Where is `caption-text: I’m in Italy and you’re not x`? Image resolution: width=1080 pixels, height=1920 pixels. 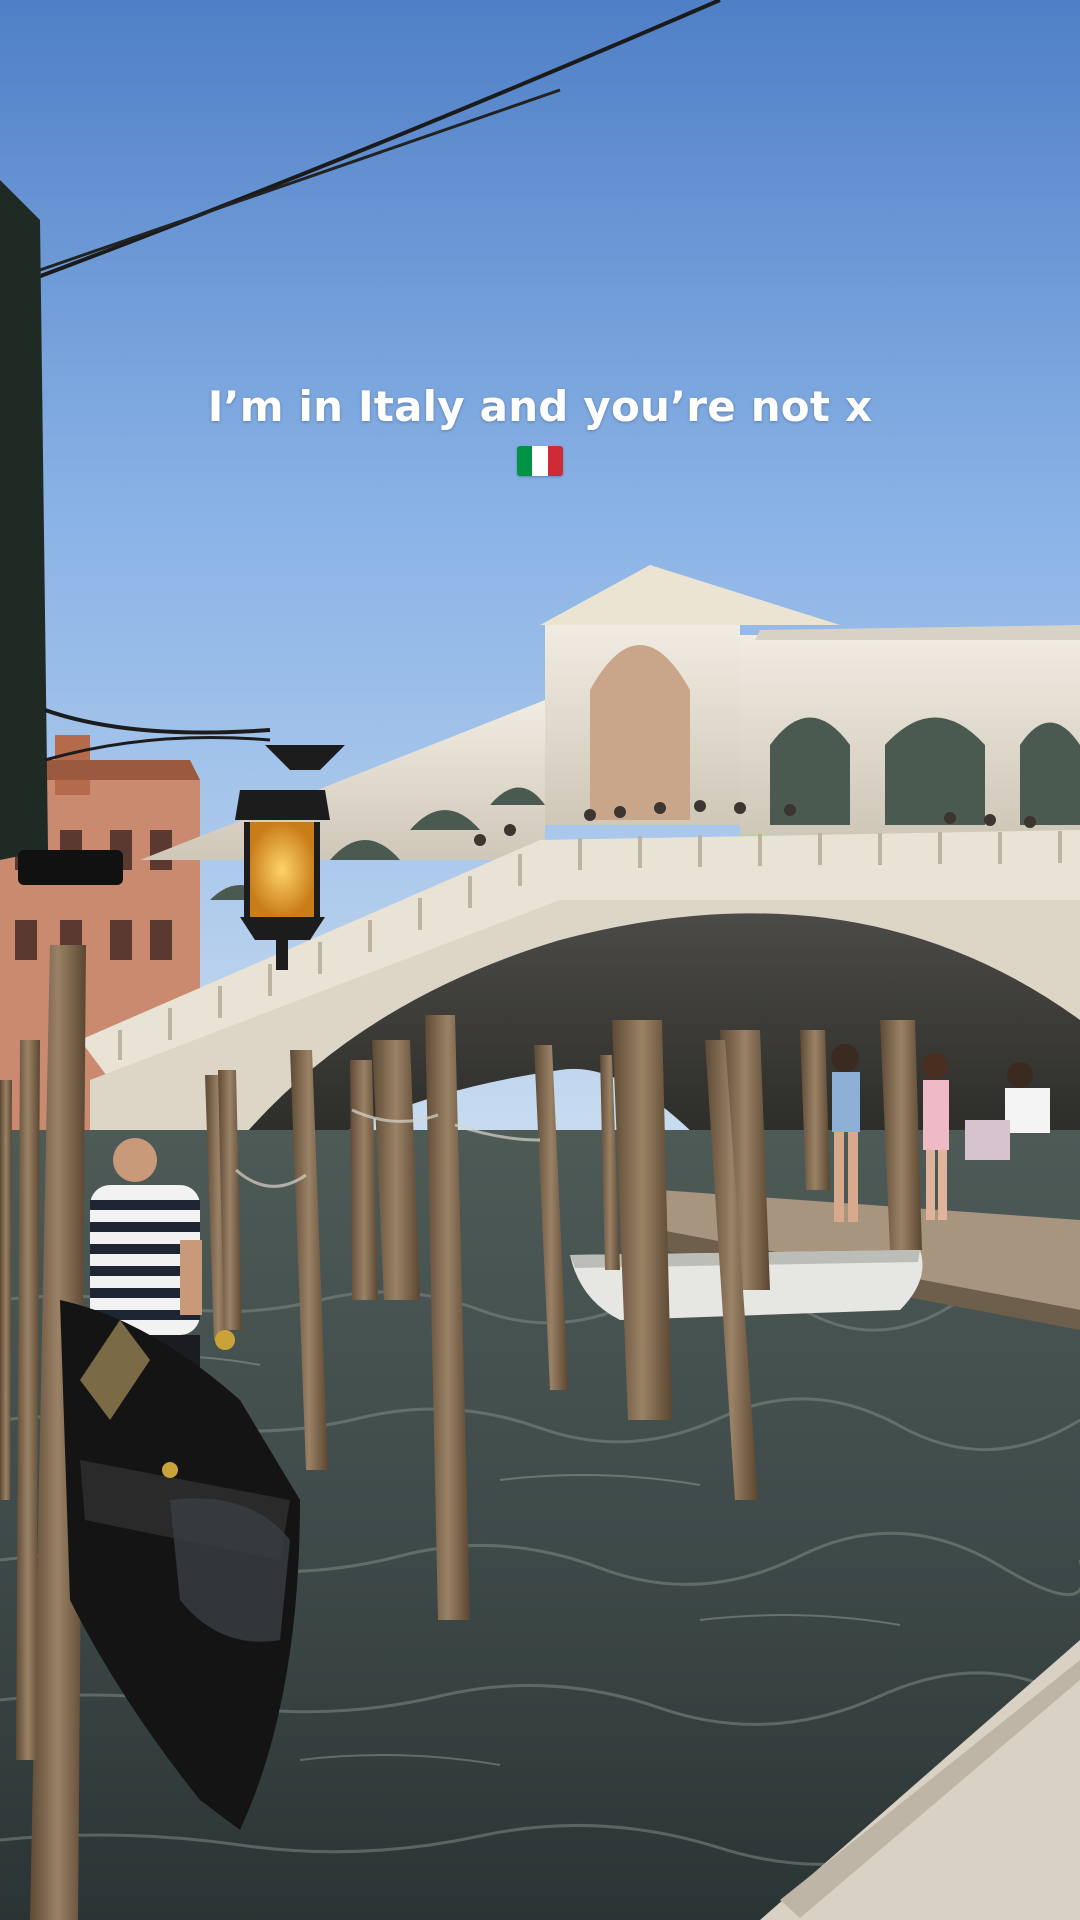 caption-text: I’m in Italy and you’re not x is located at coordinates (540, 406).